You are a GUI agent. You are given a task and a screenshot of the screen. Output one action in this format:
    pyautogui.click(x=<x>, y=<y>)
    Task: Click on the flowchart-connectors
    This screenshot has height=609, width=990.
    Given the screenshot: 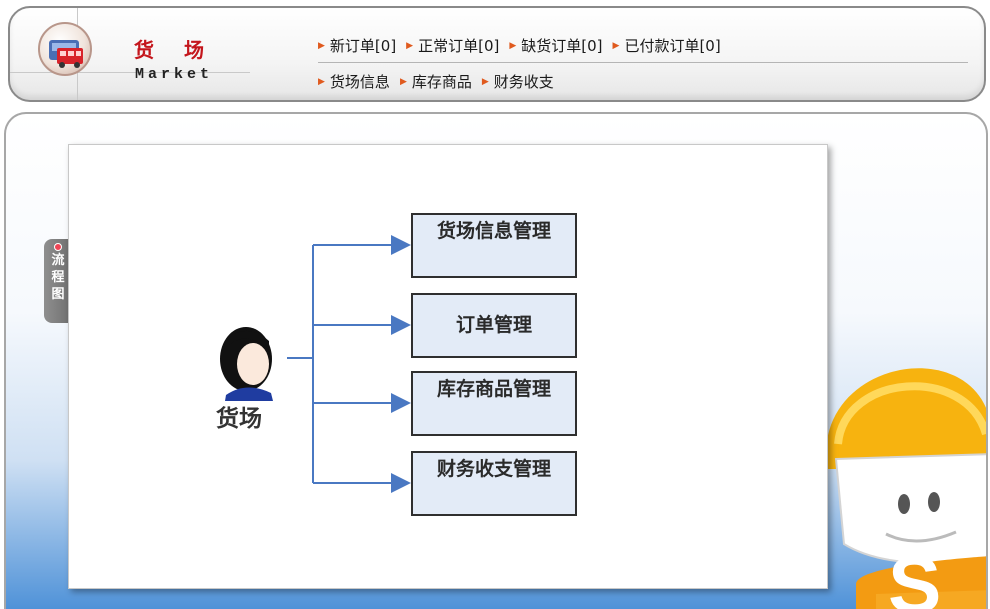 What is the action you would take?
    pyautogui.click(x=349, y=364)
    